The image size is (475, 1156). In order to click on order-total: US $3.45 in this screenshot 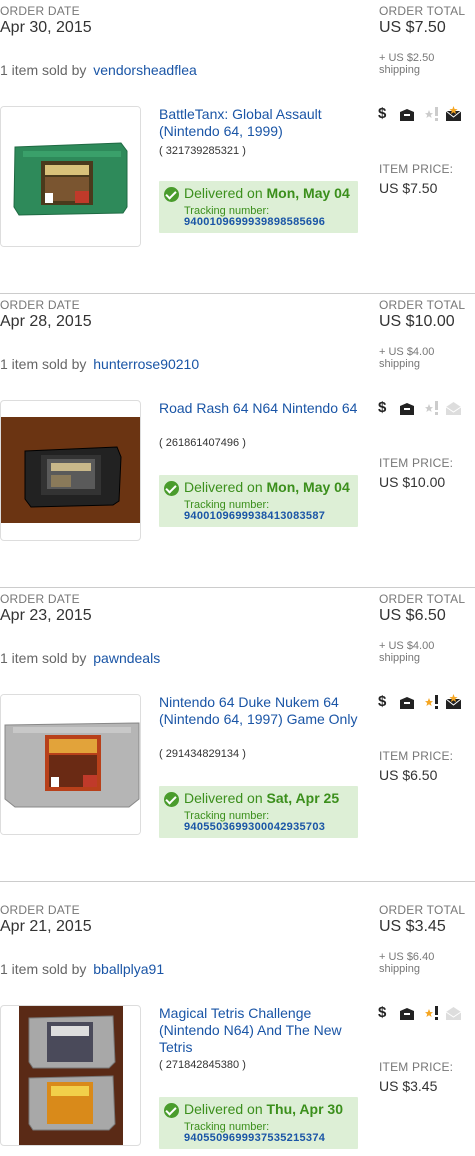, I will do `click(412, 926)`.